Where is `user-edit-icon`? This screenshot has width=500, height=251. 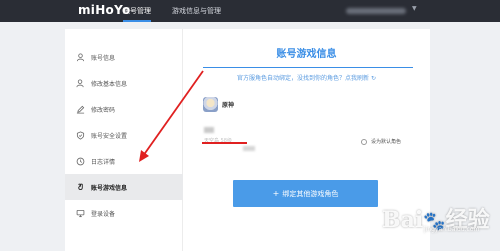 user-edit-icon is located at coordinates (80, 83).